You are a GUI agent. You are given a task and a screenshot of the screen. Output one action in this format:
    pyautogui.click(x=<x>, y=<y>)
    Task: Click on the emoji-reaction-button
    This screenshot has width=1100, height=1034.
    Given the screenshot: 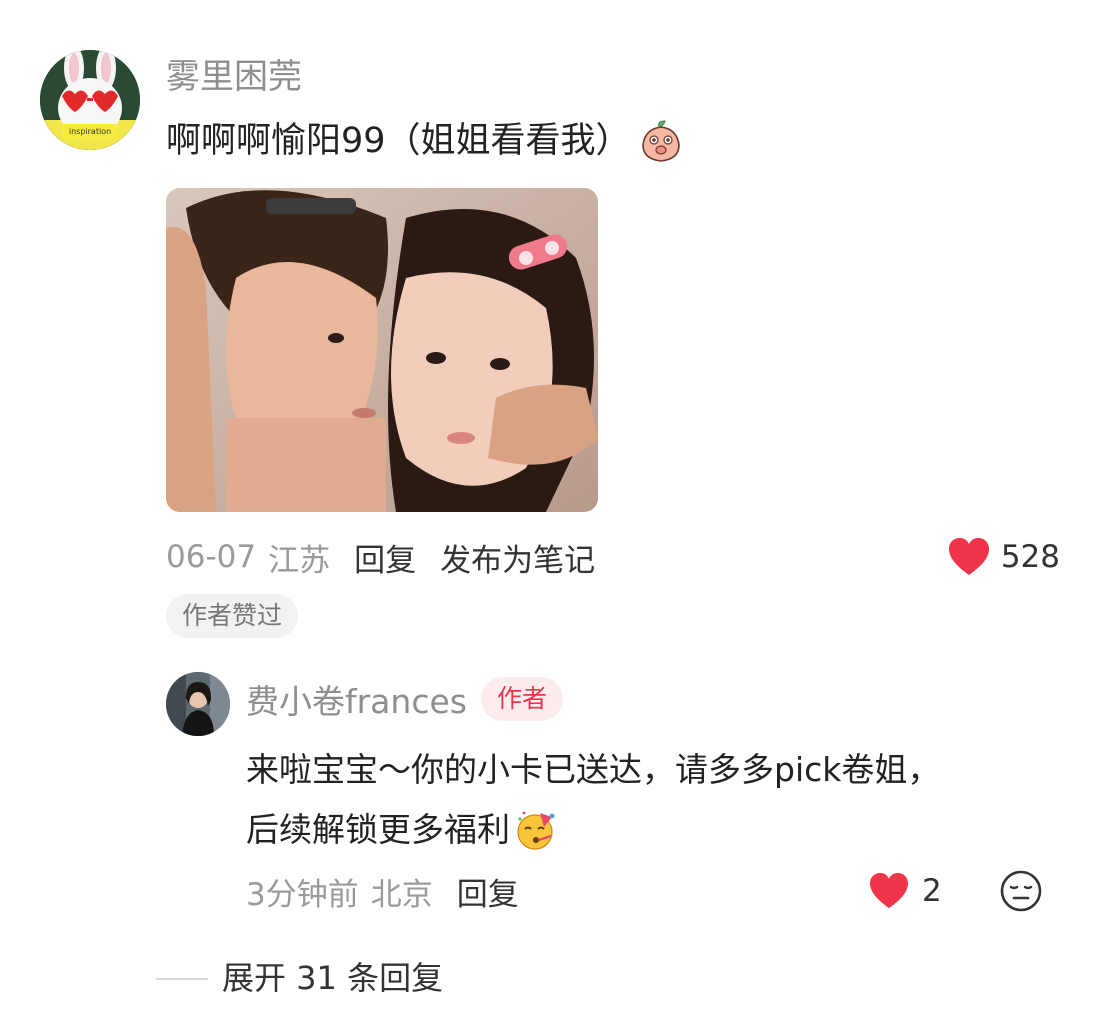 What is the action you would take?
    pyautogui.click(x=1021, y=891)
    